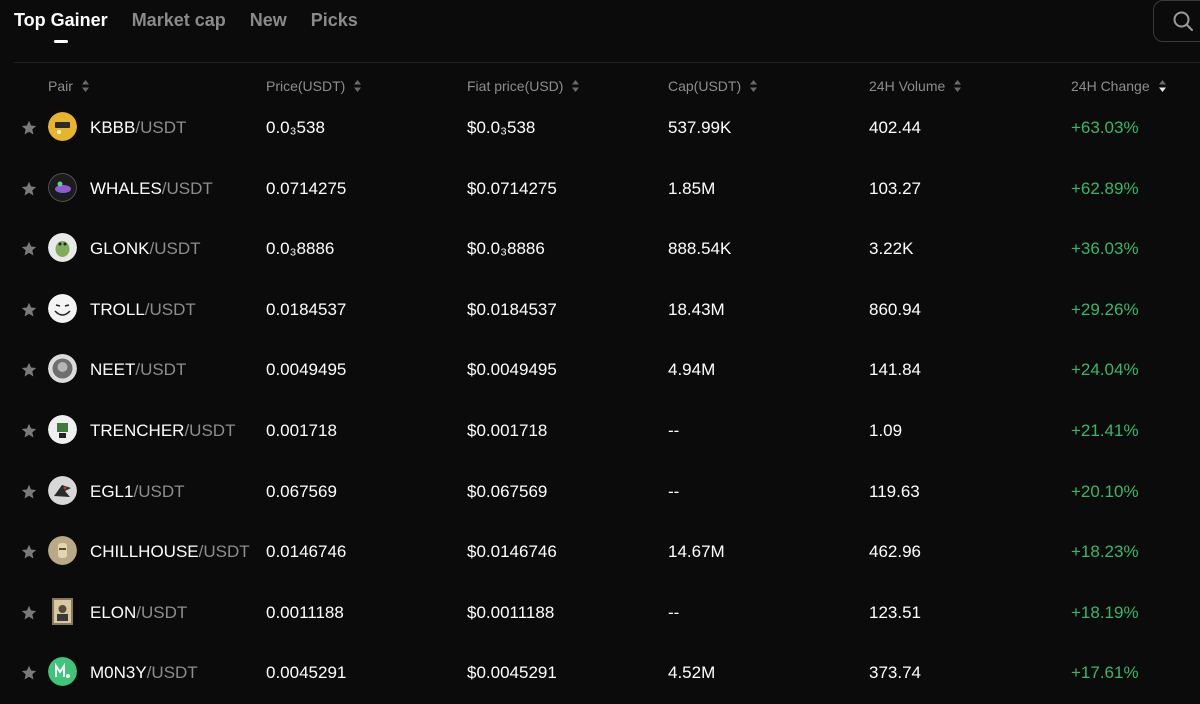 Image resolution: width=1200 pixels, height=704 pixels. What do you see at coordinates (306, 309) in the screenshot?
I see `price-value: 0.0184537` at bounding box center [306, 309].